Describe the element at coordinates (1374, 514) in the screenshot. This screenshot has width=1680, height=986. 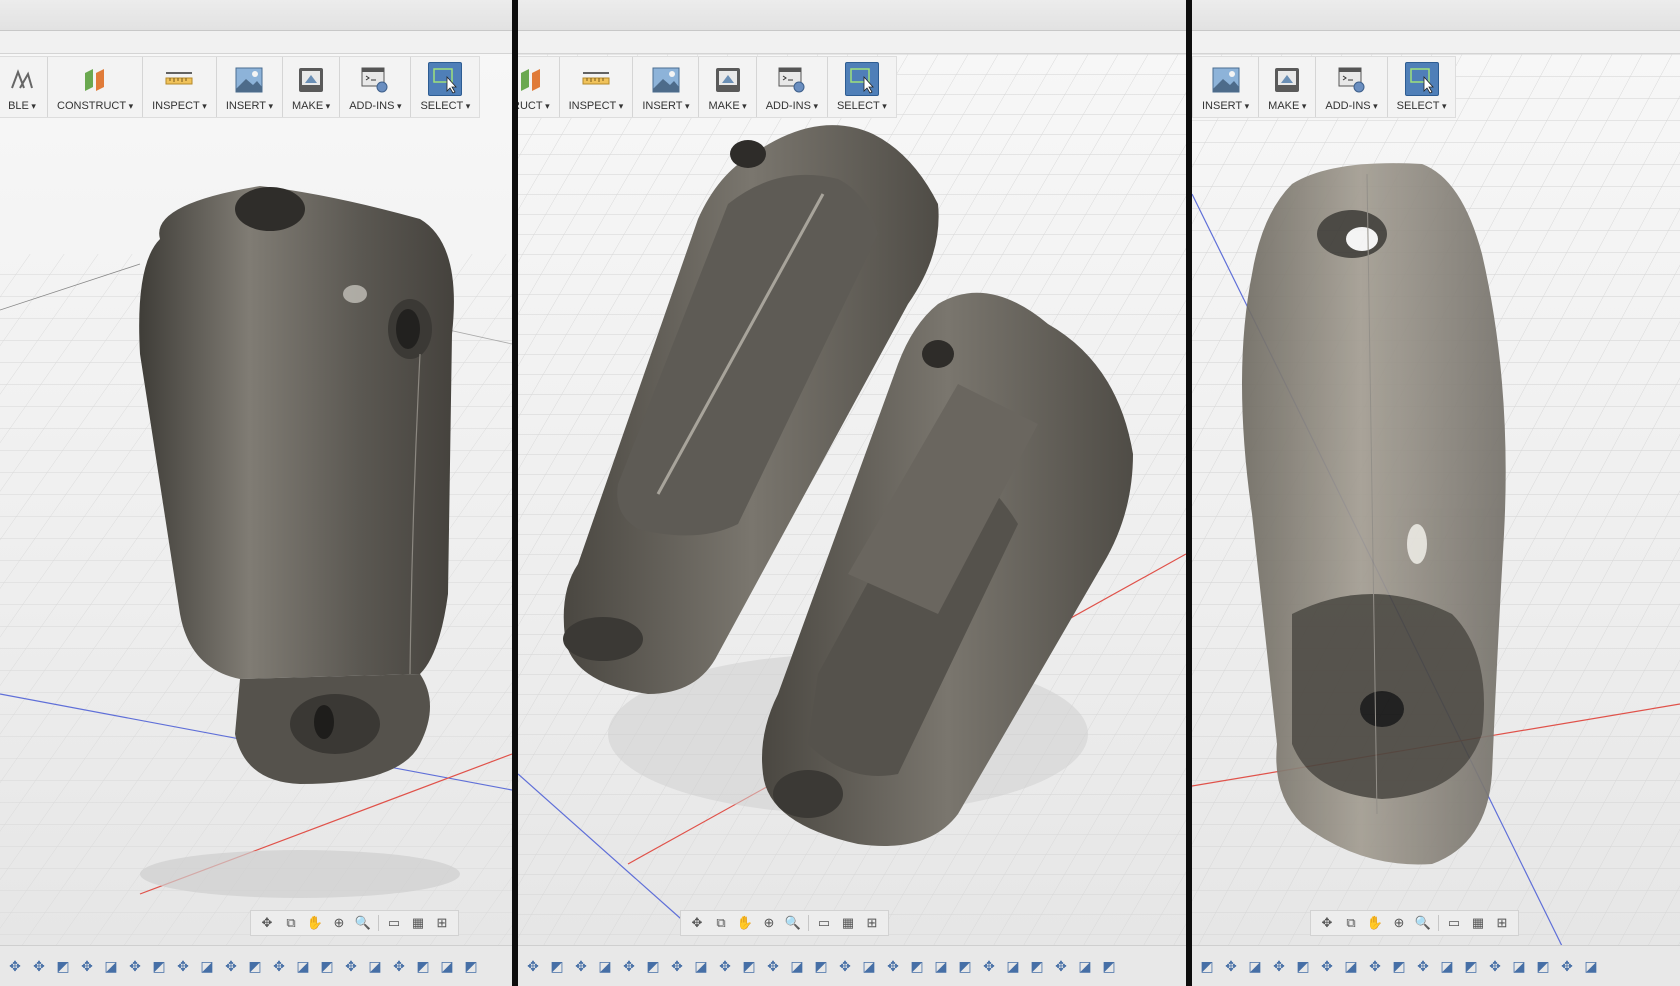
I see `socket-translucent-model` at that location.